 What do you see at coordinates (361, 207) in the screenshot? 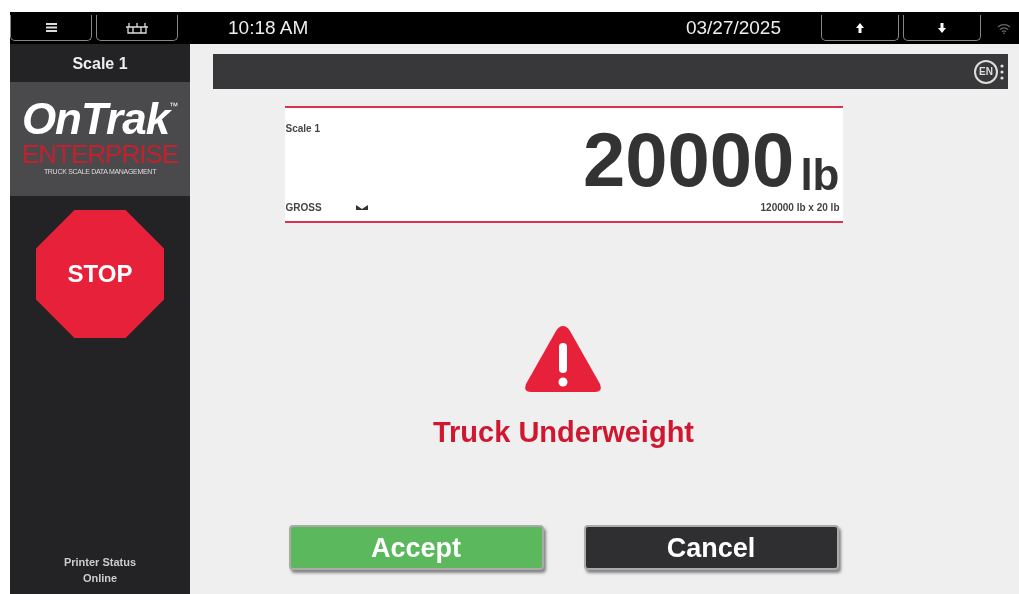
I see `stability-icon` at bounding box center [361, 207].